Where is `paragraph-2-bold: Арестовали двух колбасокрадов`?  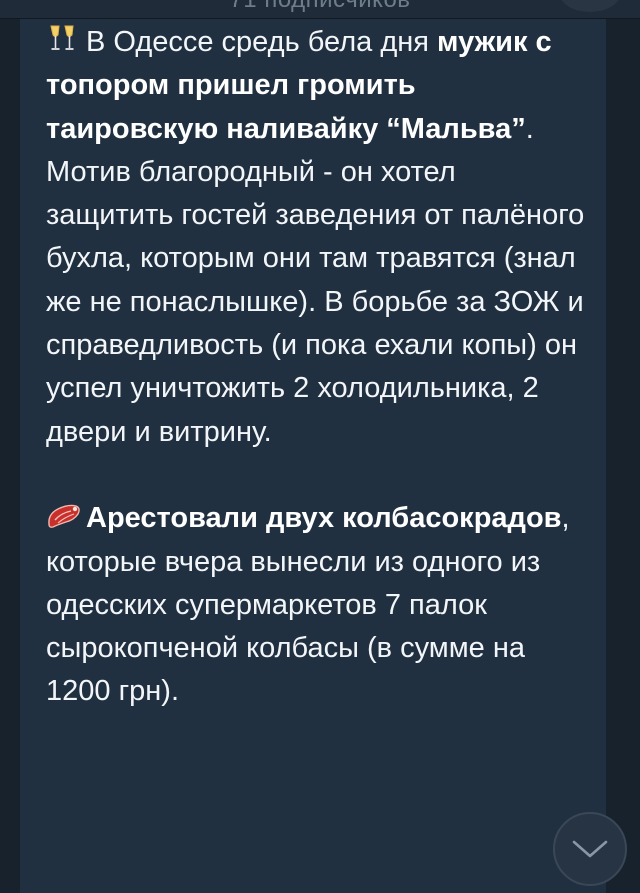 paragraph-2-bold: Арестовали двух колбасокрадов is located at coordinates (324, 518).